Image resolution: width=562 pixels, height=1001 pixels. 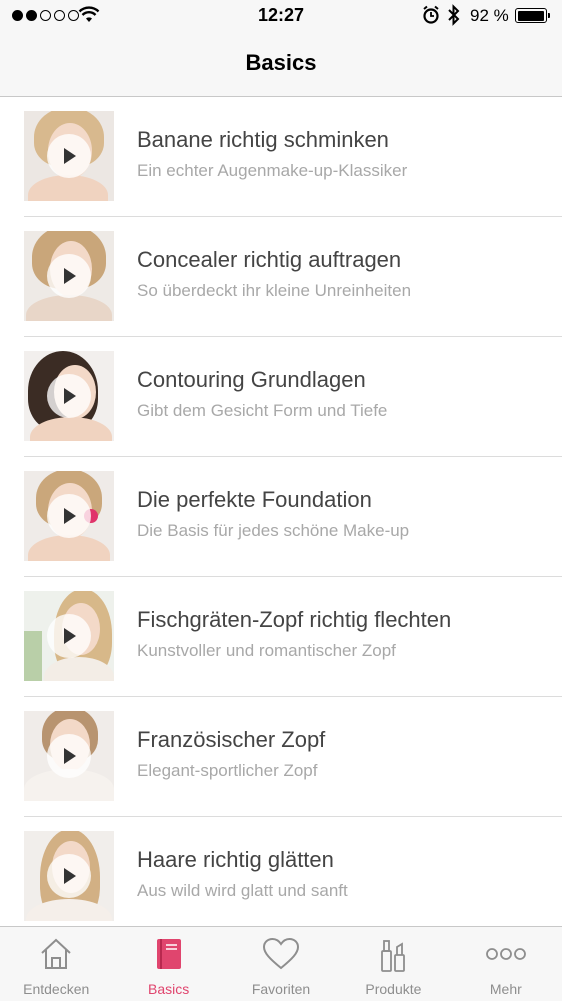 What do you see at coordinates (242, 890) in the screenshot?
I see `list-item-subtitle: Aus wild wird glatt und sanft` at bounding box center [242, 890].